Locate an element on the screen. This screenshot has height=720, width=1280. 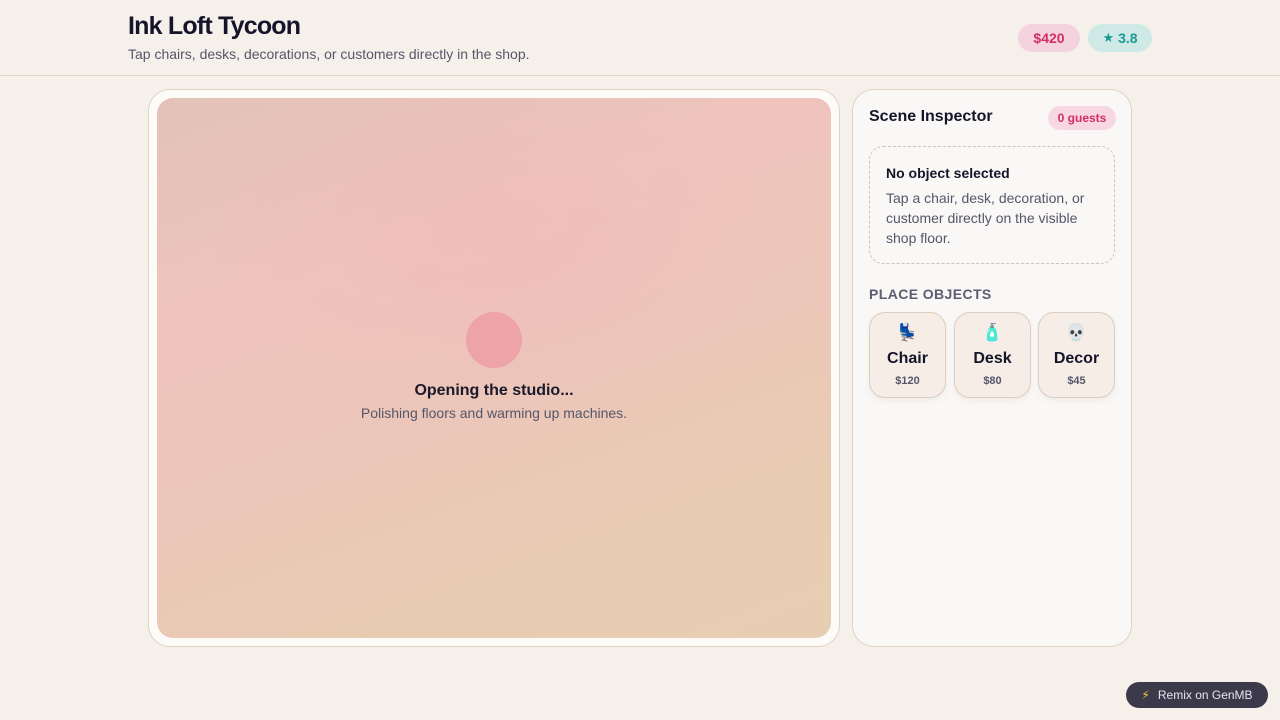
remix-button: ⚡ Remix on GenMB is located at coordinates (1197, 695).